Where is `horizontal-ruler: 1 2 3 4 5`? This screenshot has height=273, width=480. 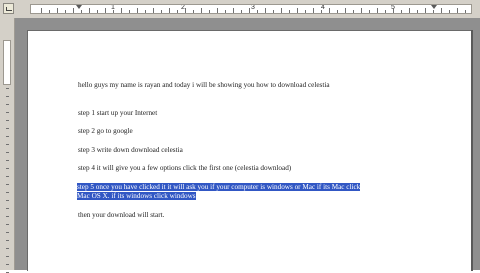 horizontal-ruler: 1 2 3 4 5 is located at coordinates (251, 9).